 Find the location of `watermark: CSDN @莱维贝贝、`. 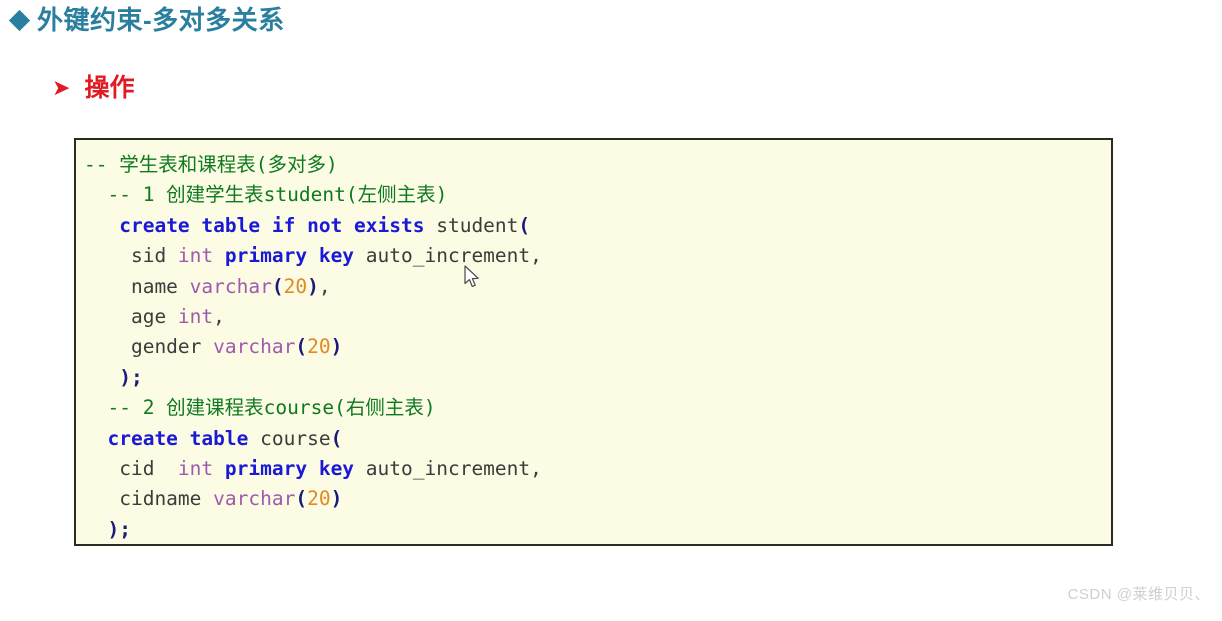

watermark: CSDN @莱维贝贝、 is located at coordinates (1138, 594).